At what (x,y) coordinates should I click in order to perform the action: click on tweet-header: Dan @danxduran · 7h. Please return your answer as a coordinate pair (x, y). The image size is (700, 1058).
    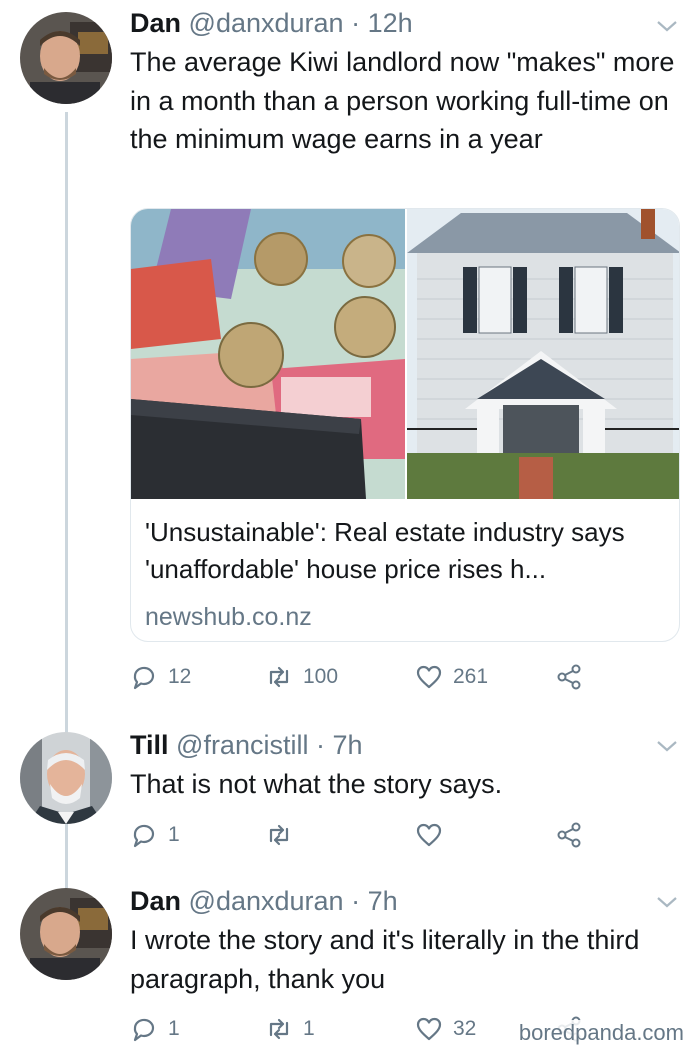
    Looking at the image, I should click on (404, 901).